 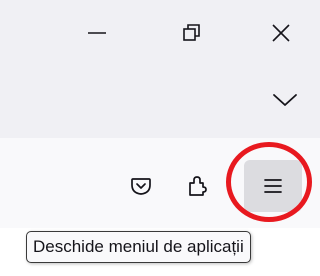 What do you see at coordinates (138, 247) in the screenshot?
I see `app-menu-tooltip: Deschide meniul de aplicații` at bounding box center [138, 247].